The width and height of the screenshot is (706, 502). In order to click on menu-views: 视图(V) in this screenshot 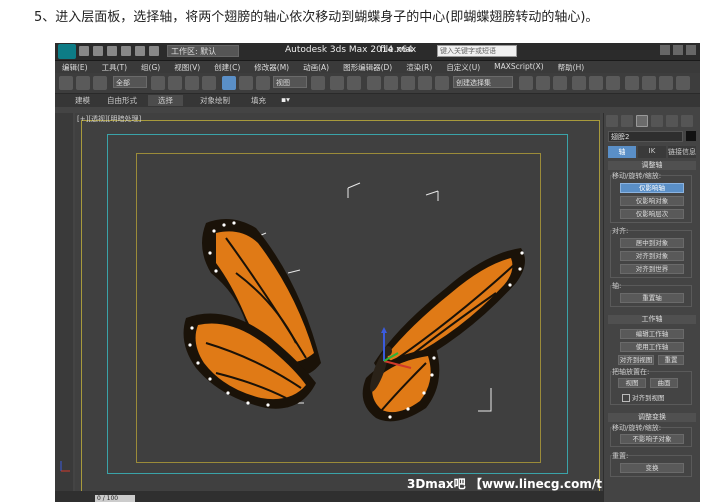, I will do `click(187, 67)`.